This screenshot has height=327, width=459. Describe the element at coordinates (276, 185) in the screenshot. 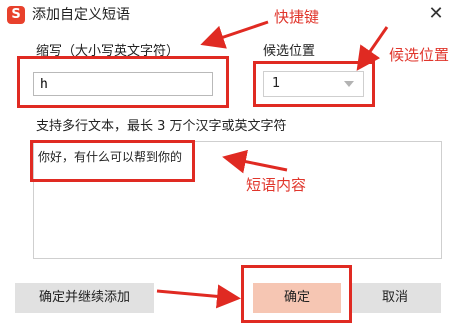

I see `annotation-label-content: 短语内容` at that location.